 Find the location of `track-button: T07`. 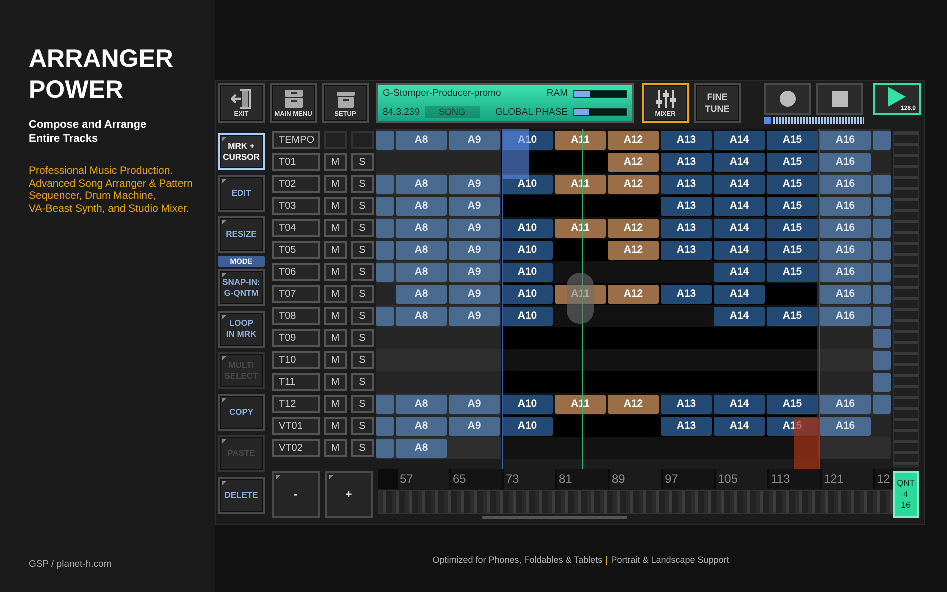

track-button: T07 is located at coordinates (296, 294).